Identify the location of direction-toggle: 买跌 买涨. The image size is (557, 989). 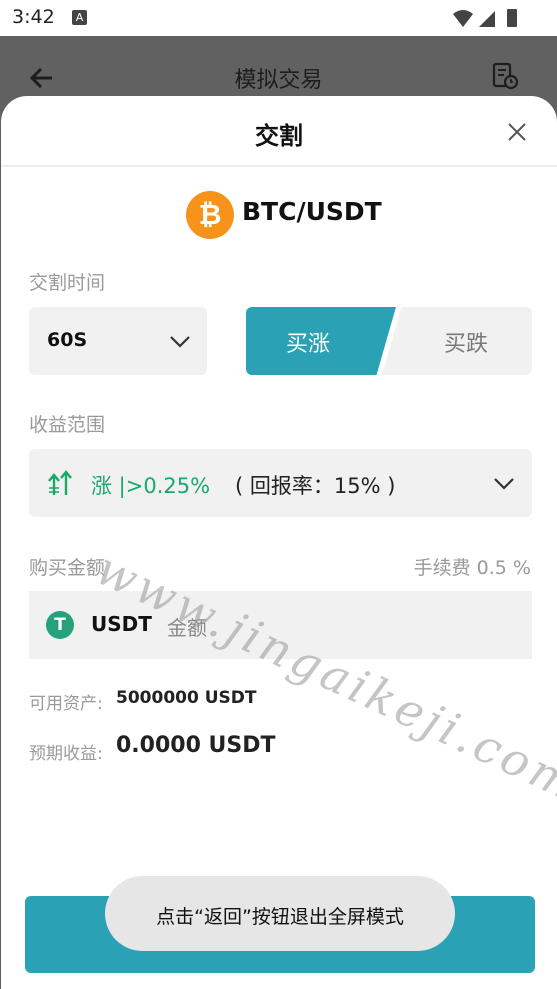
(389, 341).